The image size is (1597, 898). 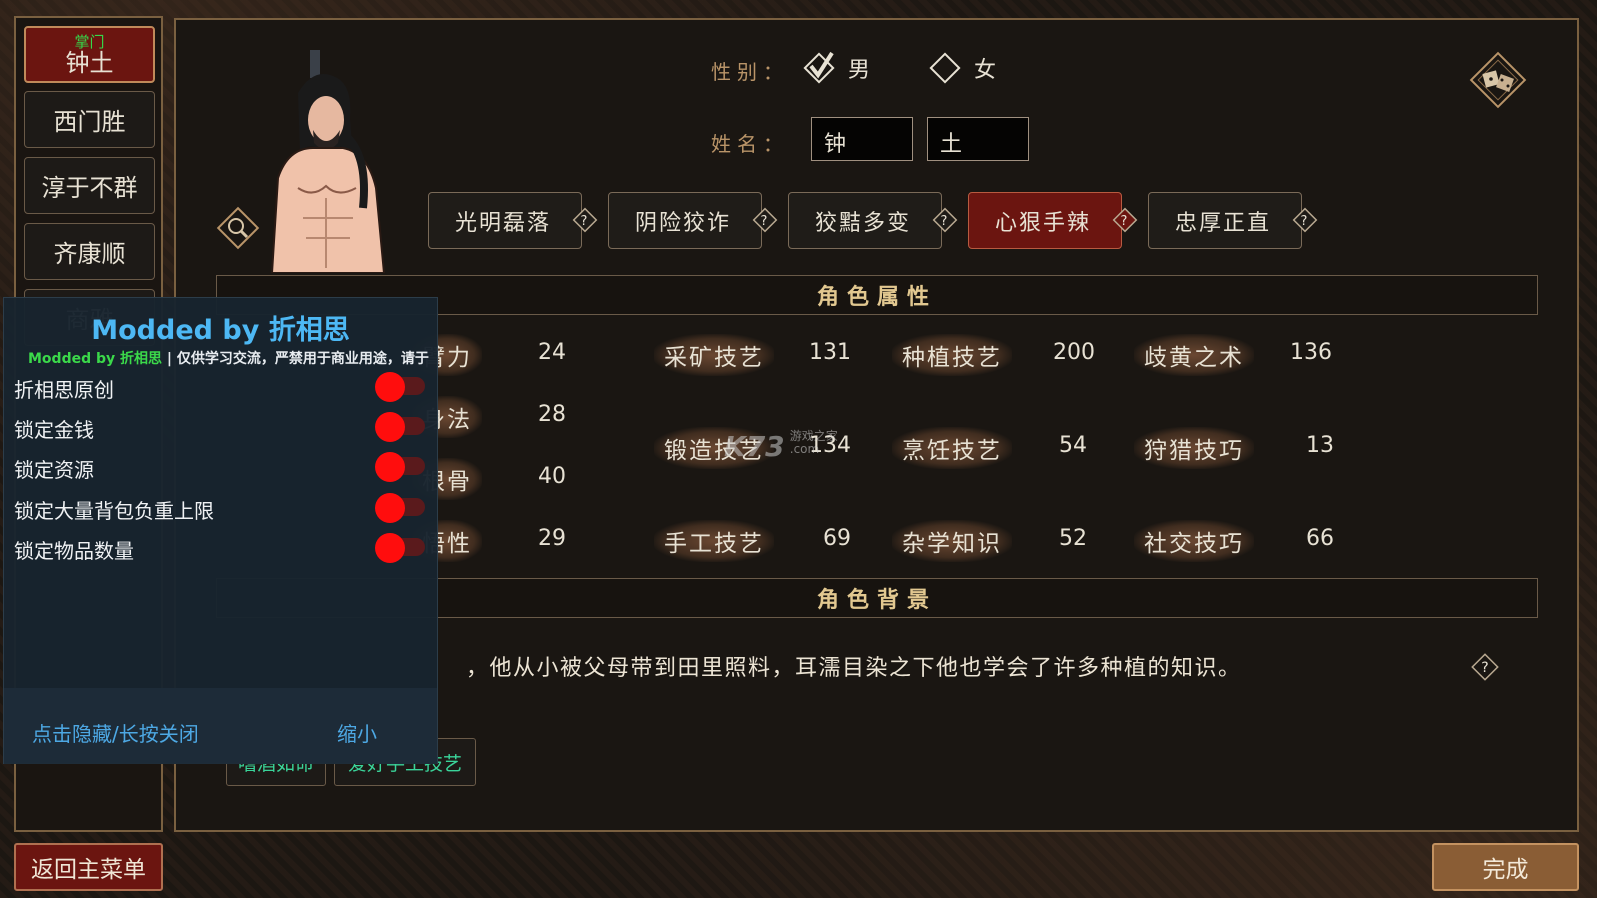 What do you see at coordinates (64, 390) in the screenshot?
I see `mod-option-label: 折相思原创` at bounding box center [64, 390].